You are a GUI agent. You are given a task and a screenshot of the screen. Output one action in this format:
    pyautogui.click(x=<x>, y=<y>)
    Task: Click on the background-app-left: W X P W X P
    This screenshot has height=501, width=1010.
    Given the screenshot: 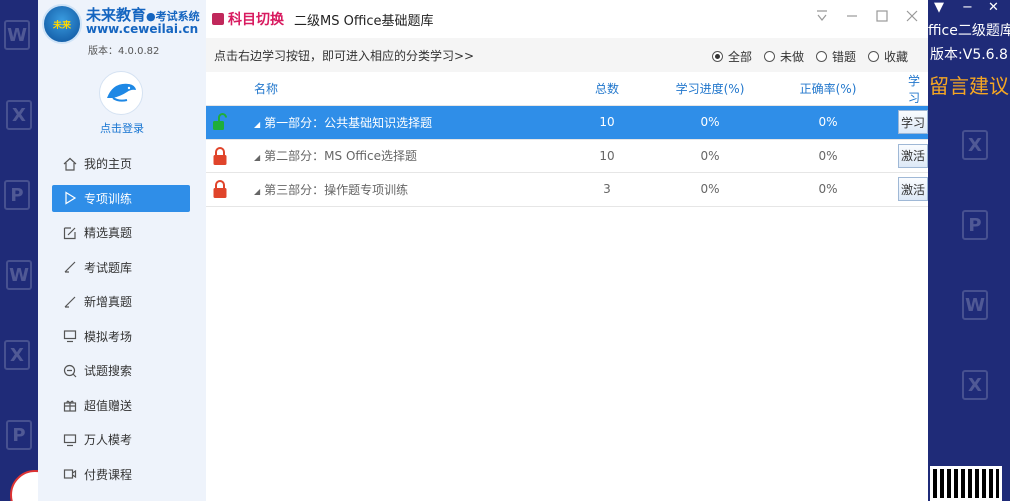 What is the action you would take?
    pyautogui.click(x=19, y=250)
    